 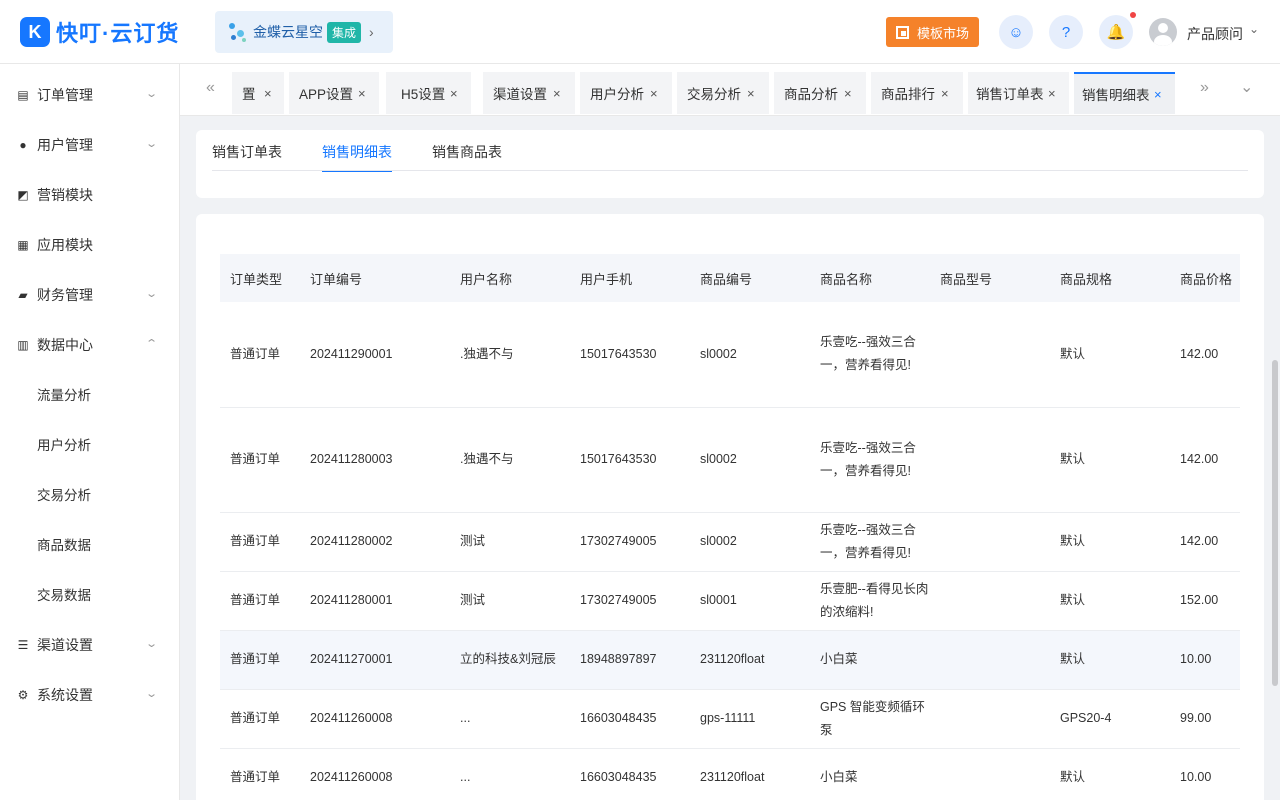 I want to click on sidebar-subitem-traffic: 流量分析, so click(x=89, y=394).